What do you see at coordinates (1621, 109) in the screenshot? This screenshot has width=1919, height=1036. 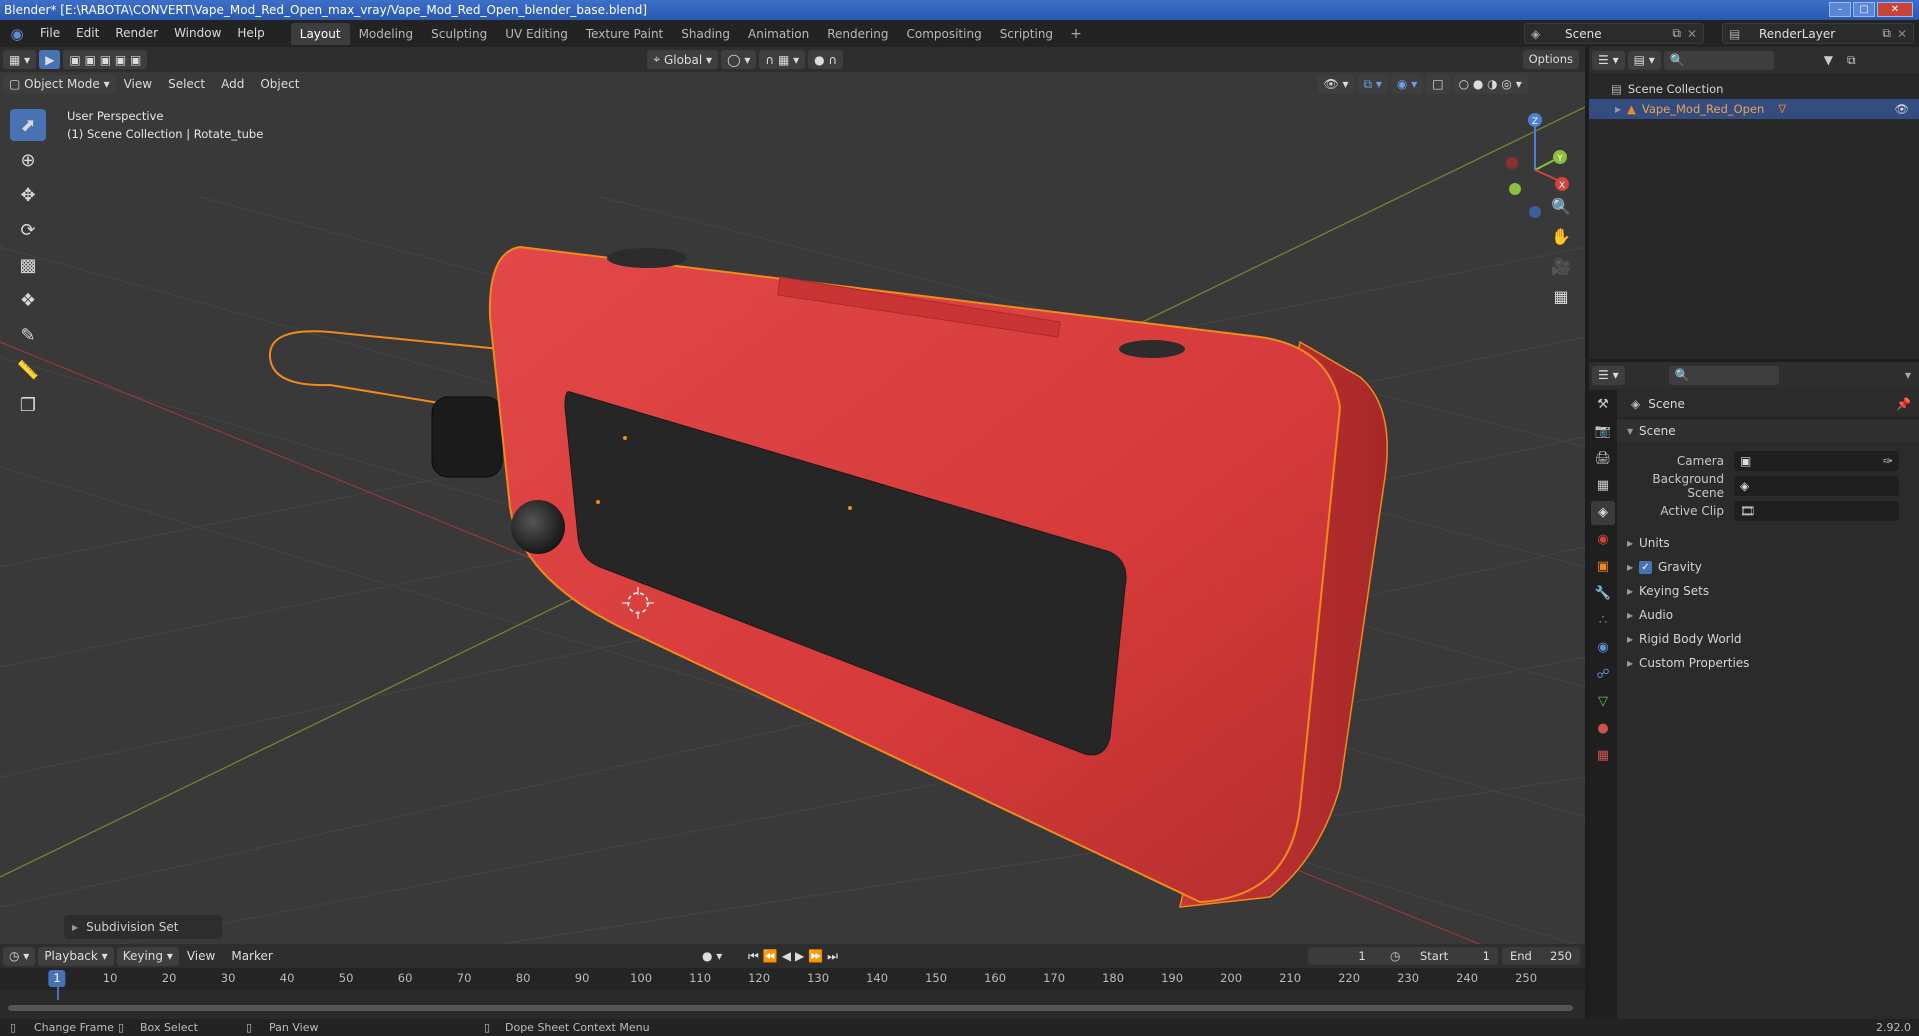 I see `expand-triangle-icon: ▶` at bounding box center [1621, 109].